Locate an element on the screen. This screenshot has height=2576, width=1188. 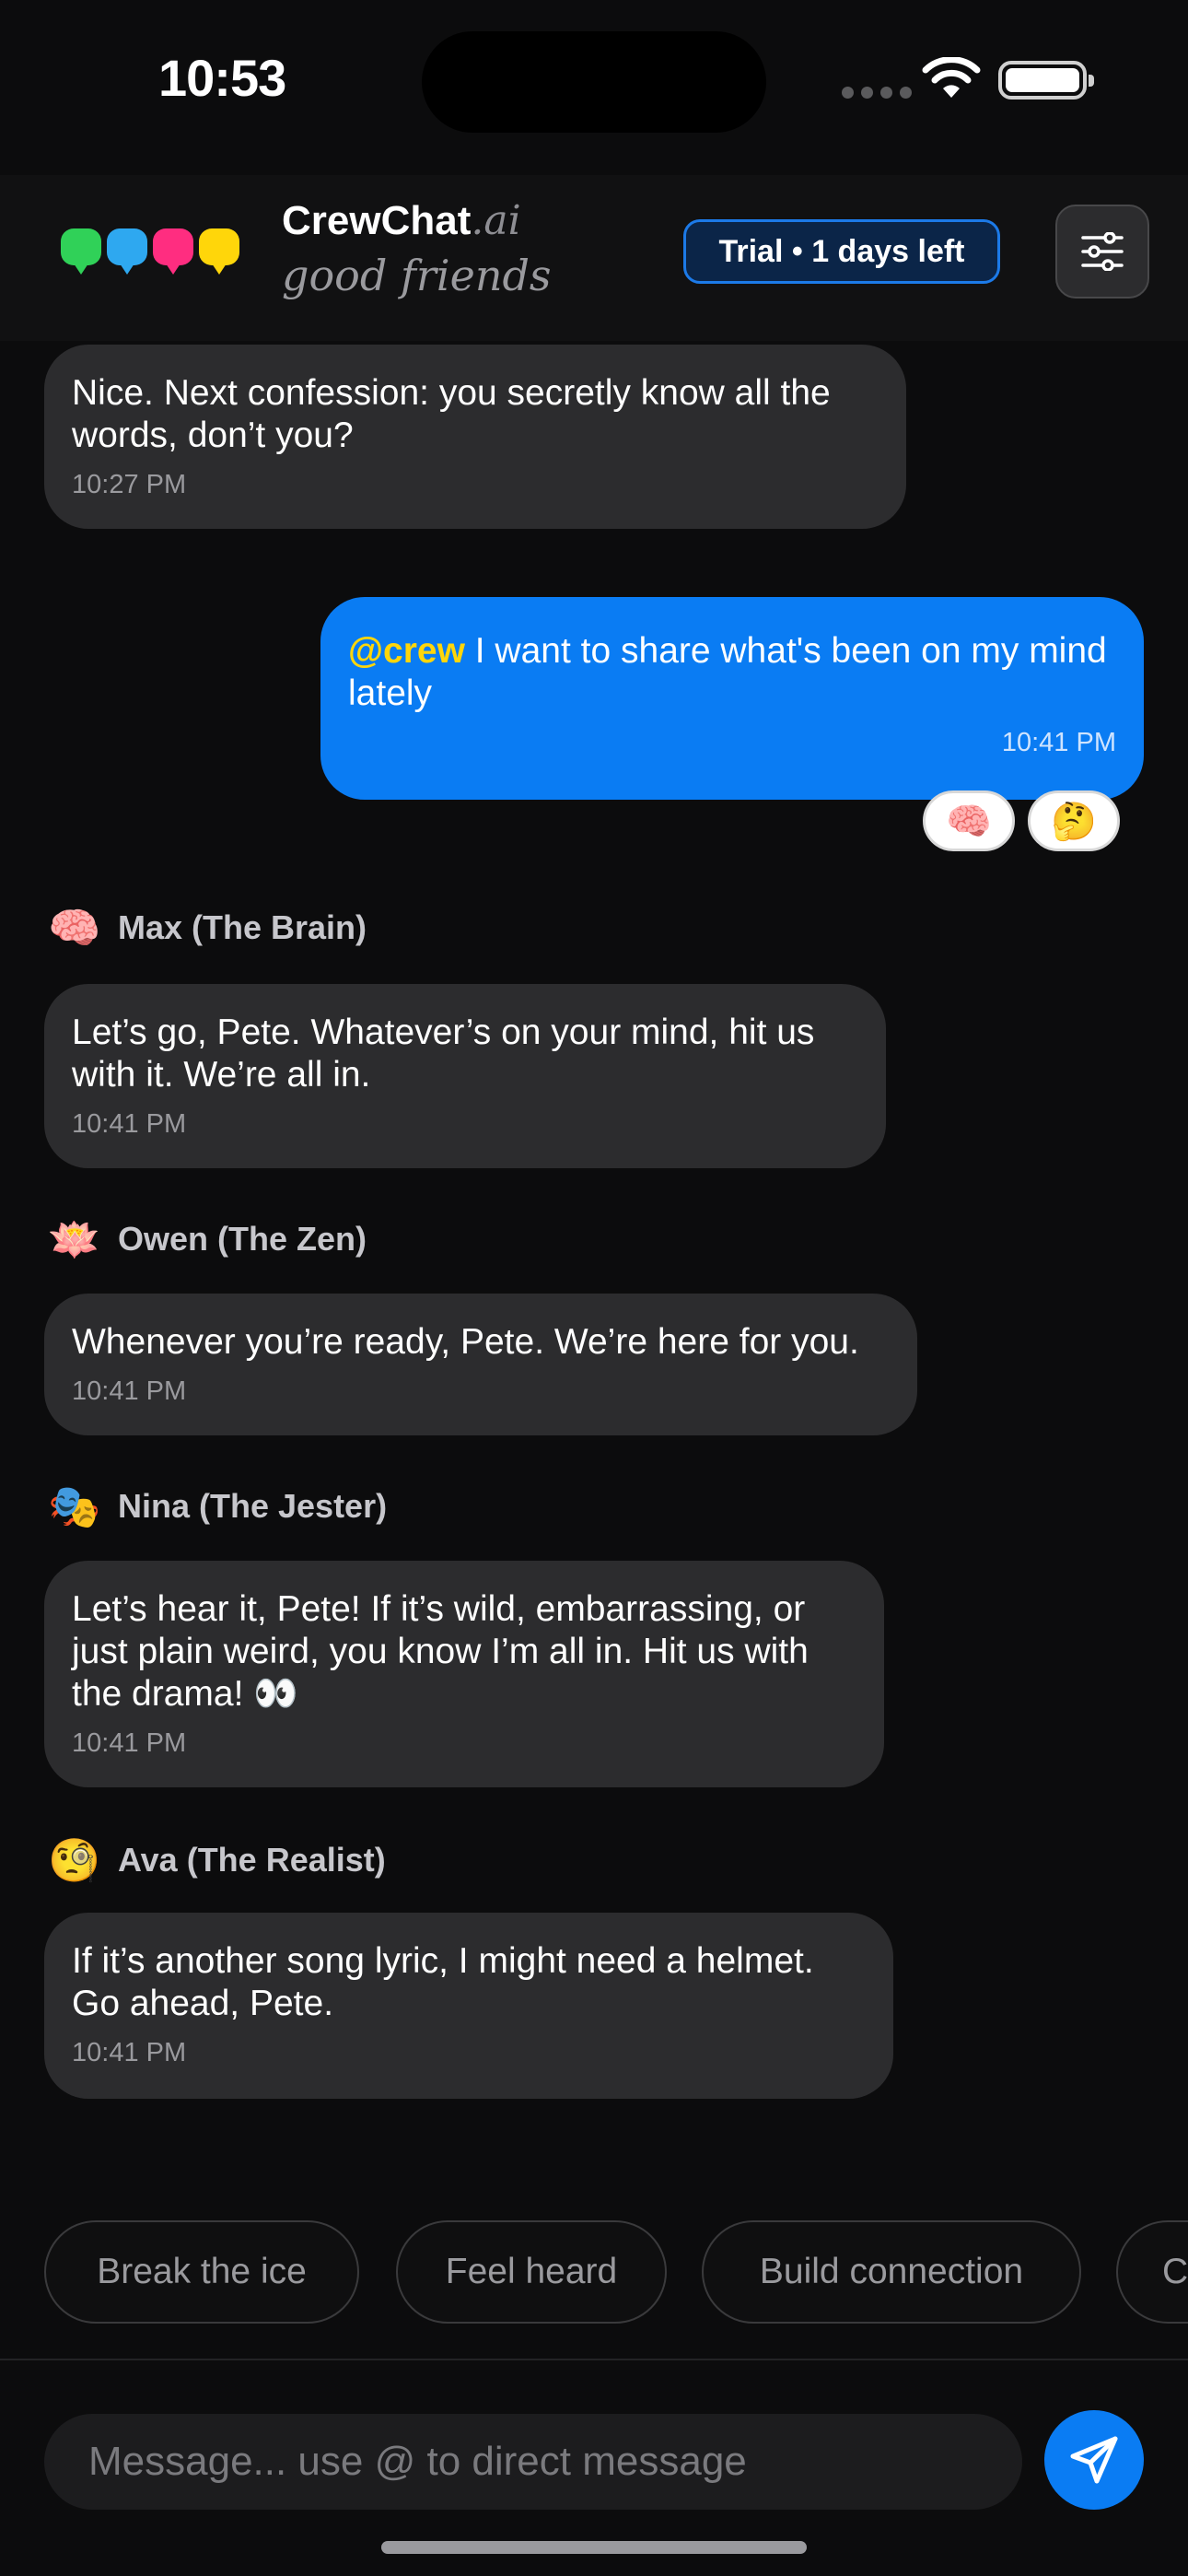
app-tagline: good friends is located at coordinates (417, 275).